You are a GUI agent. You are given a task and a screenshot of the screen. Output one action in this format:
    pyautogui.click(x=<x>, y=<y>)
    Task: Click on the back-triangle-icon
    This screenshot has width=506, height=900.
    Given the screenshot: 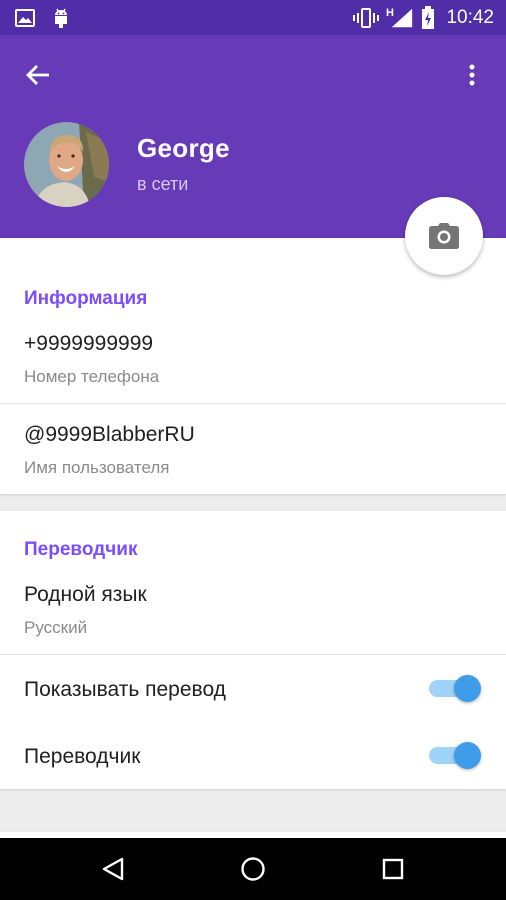 What is the action you would take?
    pyautogui.click(x=113, y=869)
    